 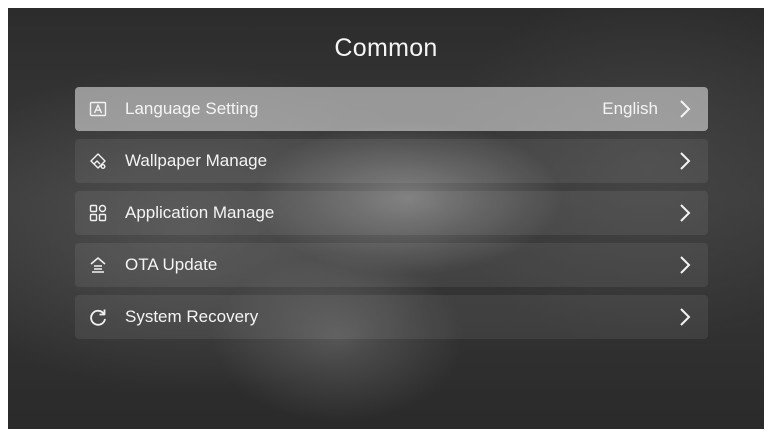 What do you see at coordinates (200, 212) in the screenshot?
I see `menu-item-label: Application Manage` at bounding box center [200, 212].